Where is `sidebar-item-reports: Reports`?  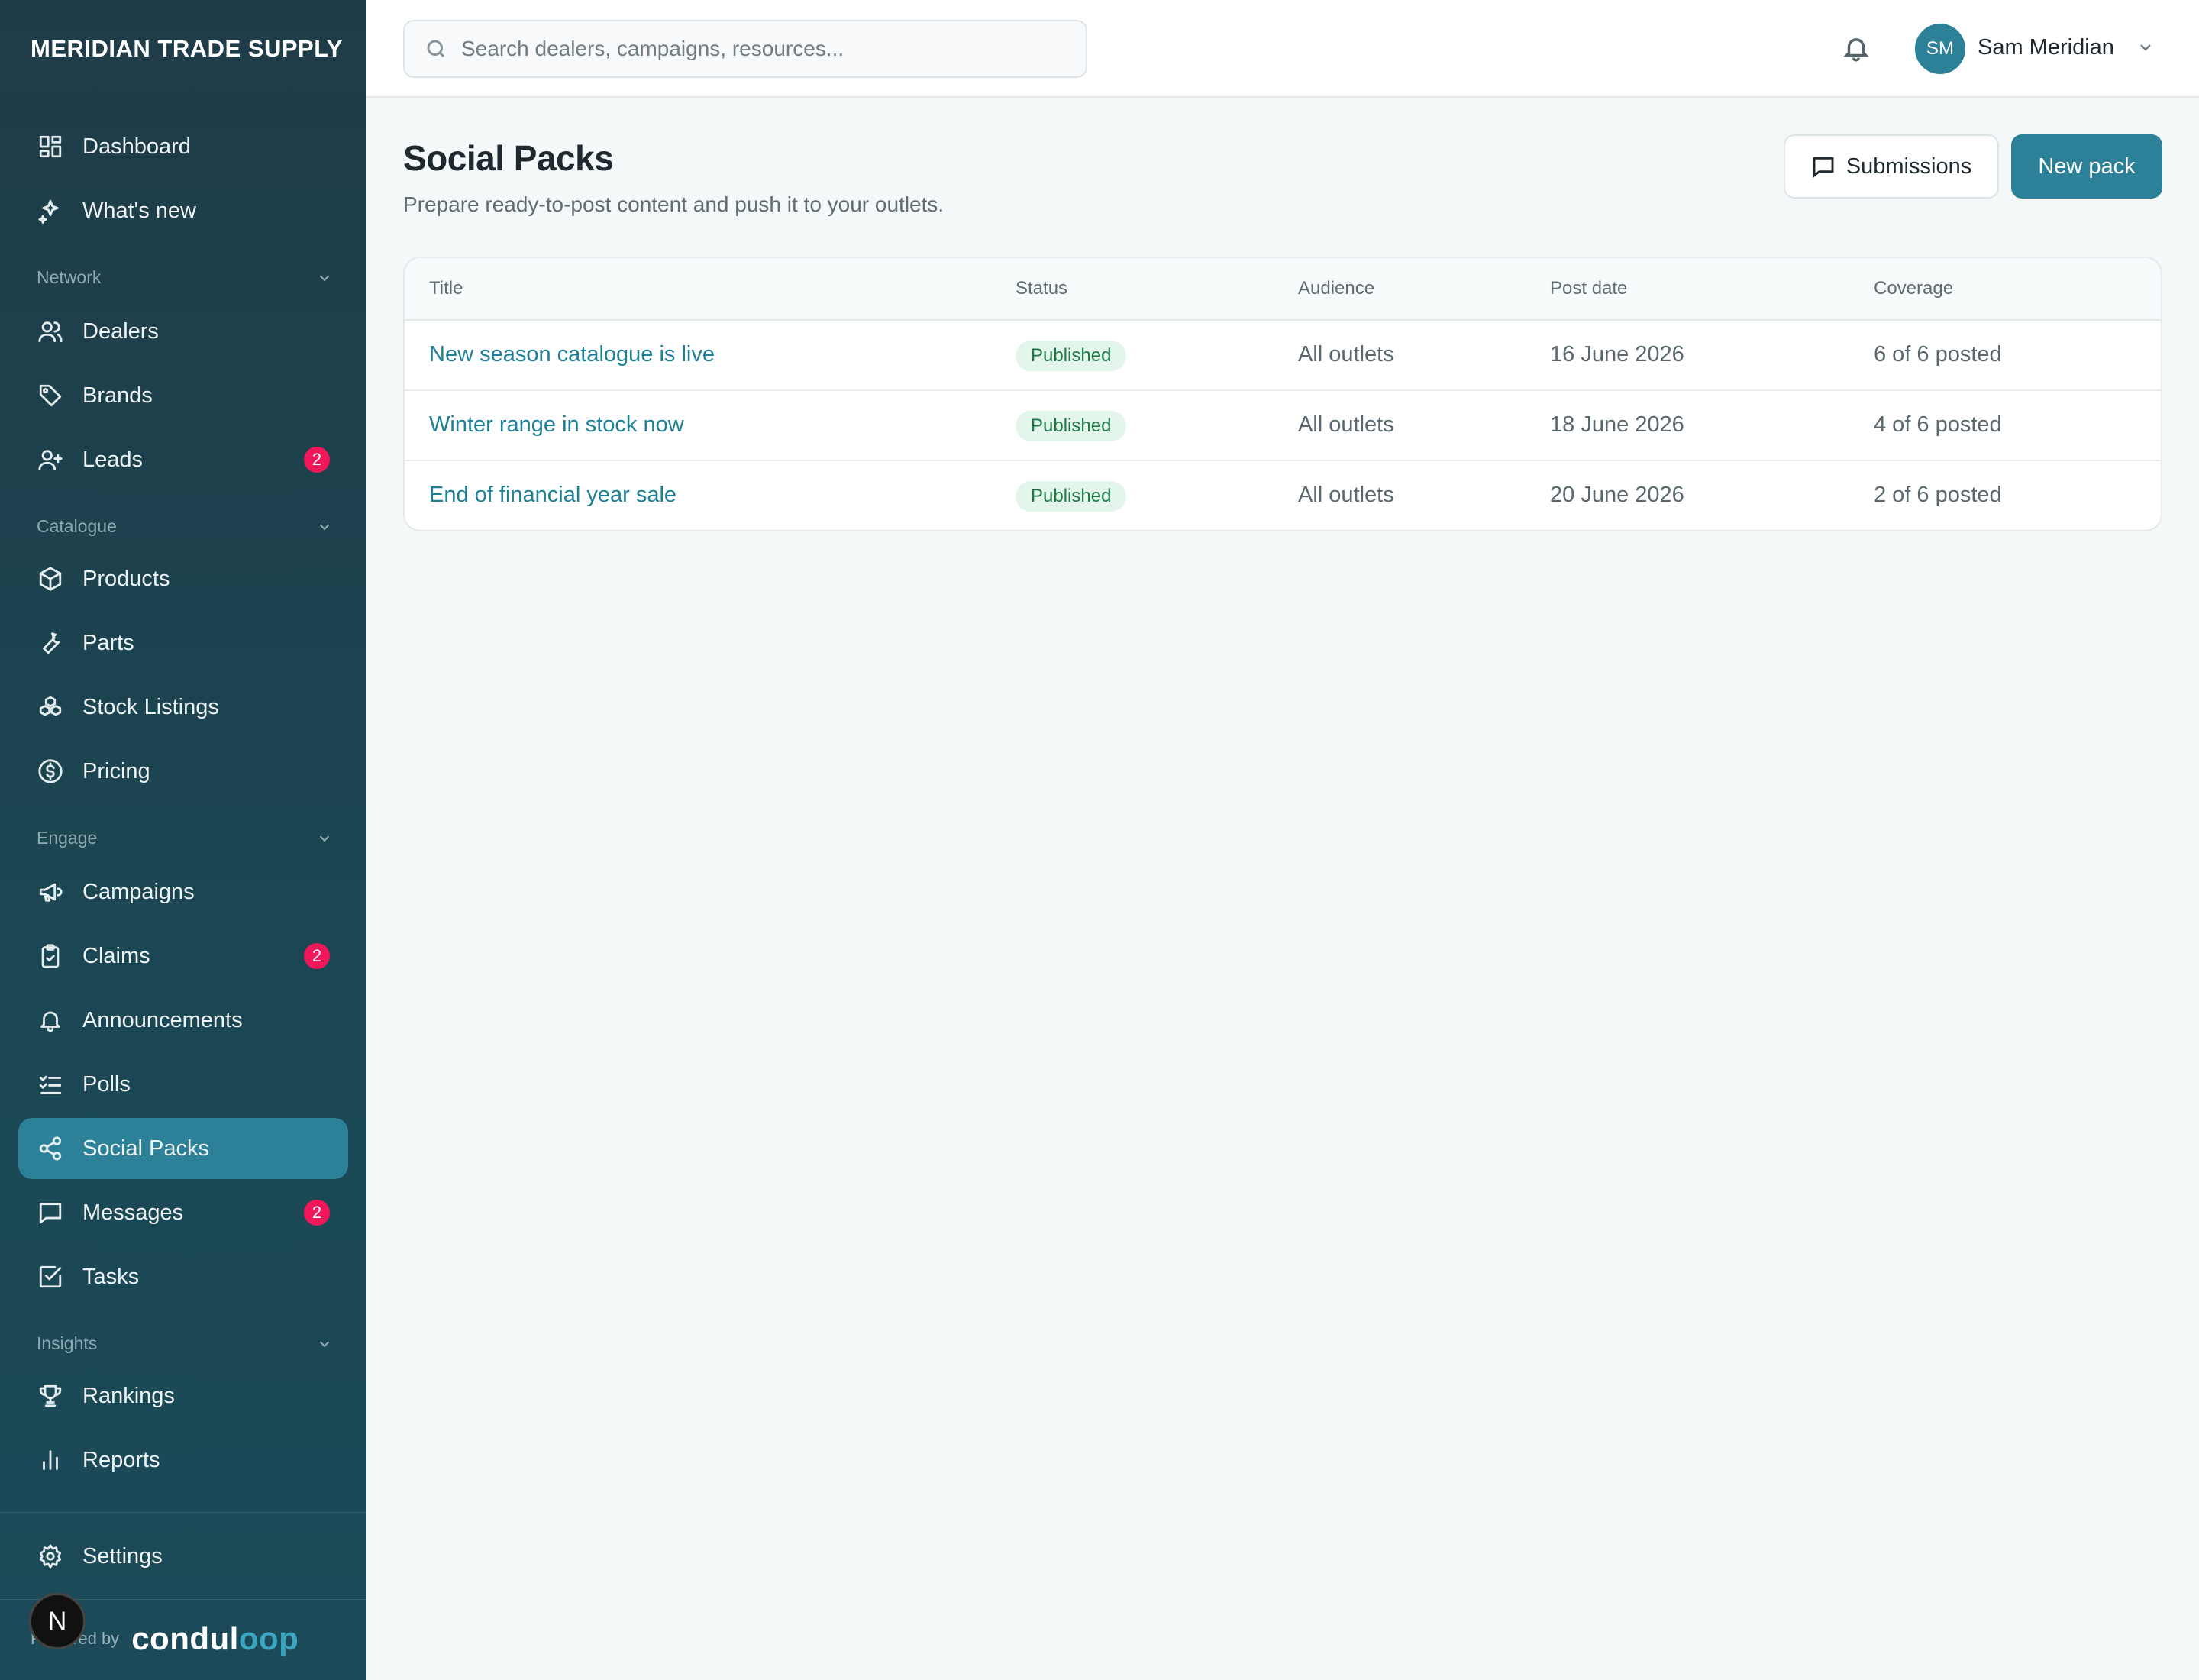 sidebar-item-reports: Reports is located at coordinates (183, 1460).